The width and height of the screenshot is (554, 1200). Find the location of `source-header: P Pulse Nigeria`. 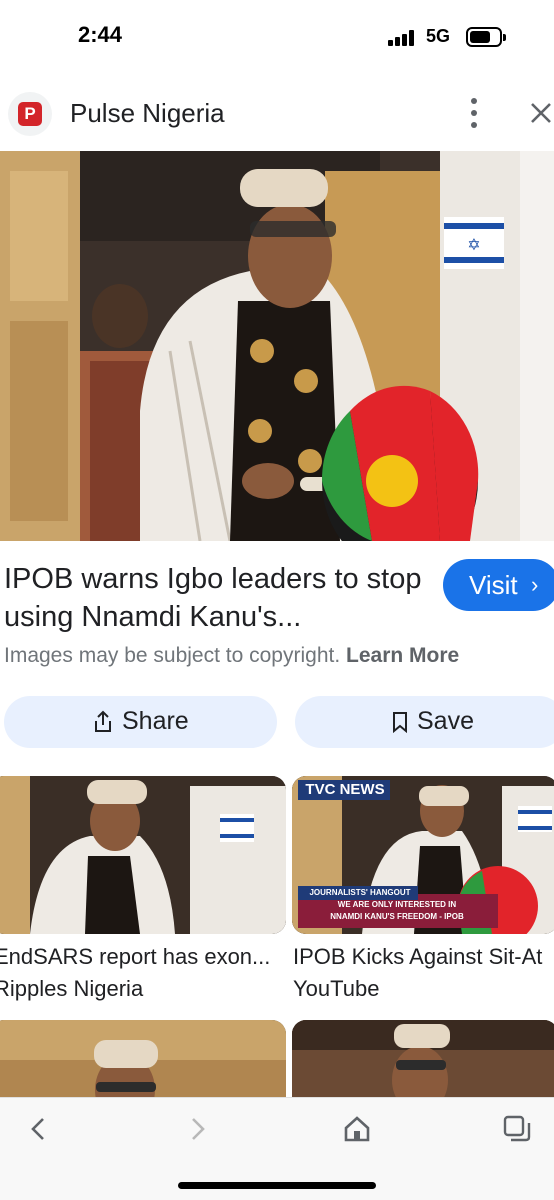

source-header: P Pulse Nigeria is located at coordinates (277, 115).